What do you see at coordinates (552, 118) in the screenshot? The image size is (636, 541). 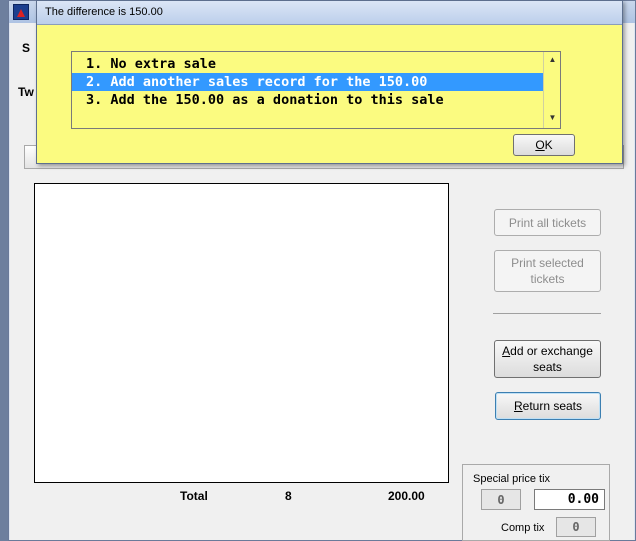 I see `scroll-down-arrow-icon: ▼` at bounding box center [552, 118].